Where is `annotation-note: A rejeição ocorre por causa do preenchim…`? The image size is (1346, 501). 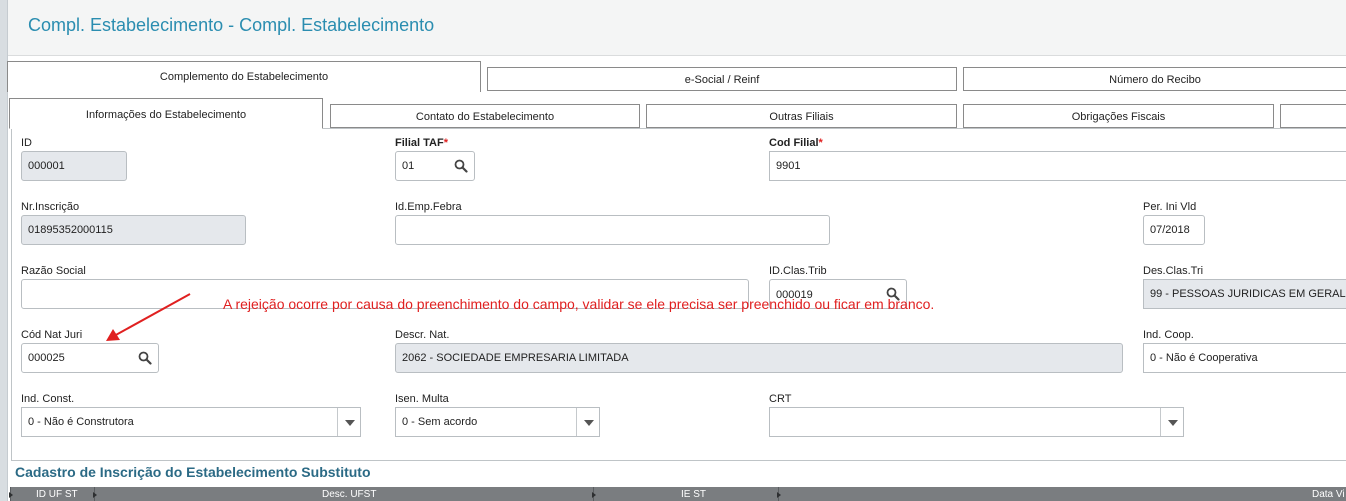
annotation-note: A rejeição ocorre por causa do preenchim… is located at coordinates (579, 304).